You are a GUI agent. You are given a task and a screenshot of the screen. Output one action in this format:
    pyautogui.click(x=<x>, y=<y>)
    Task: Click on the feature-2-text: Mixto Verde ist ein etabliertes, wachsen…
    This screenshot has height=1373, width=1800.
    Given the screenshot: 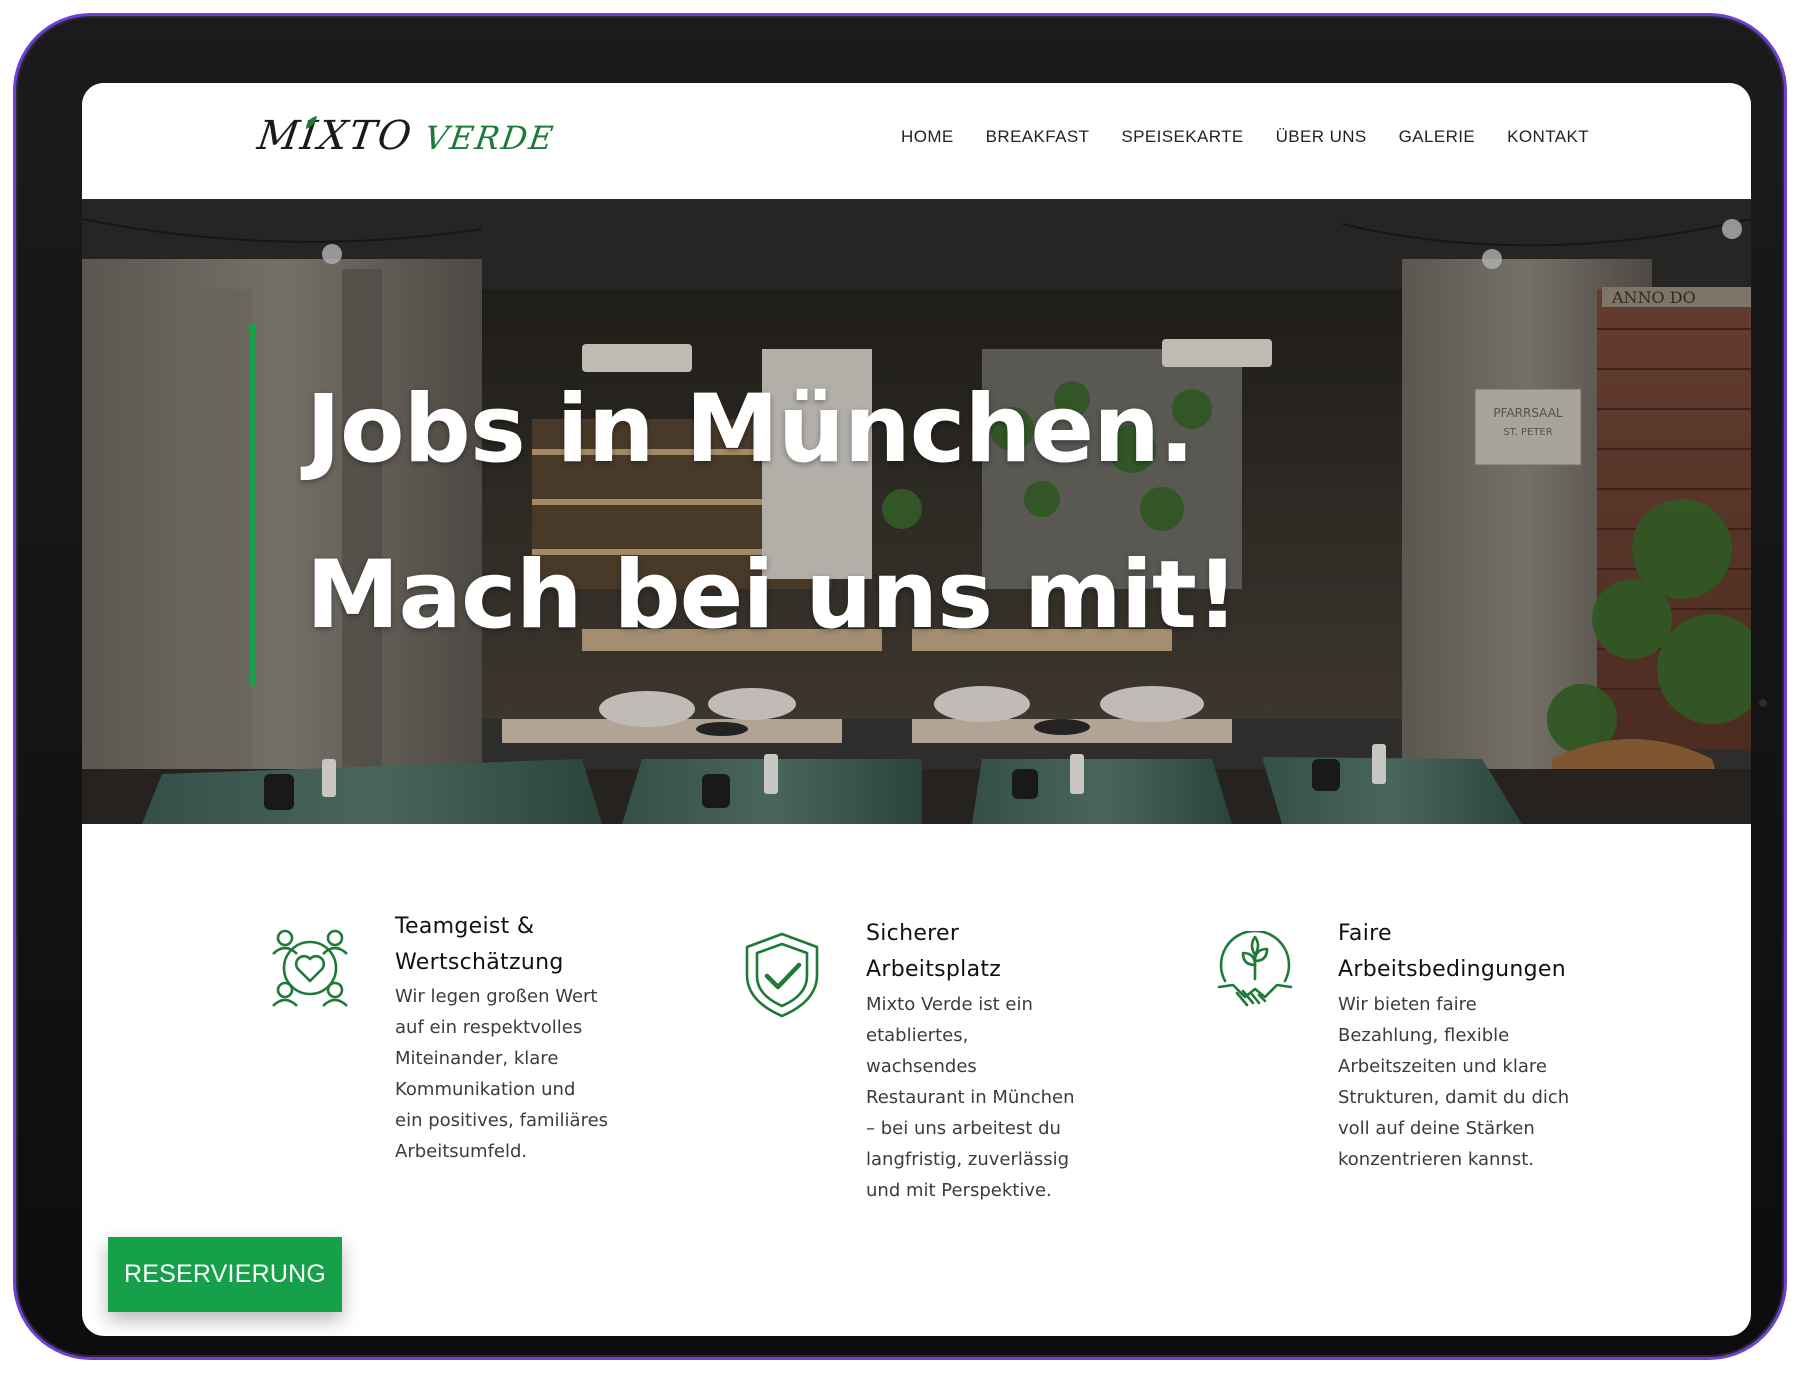 What is the action you would take?
    pyautogui.click(x=970, y=1097)
    